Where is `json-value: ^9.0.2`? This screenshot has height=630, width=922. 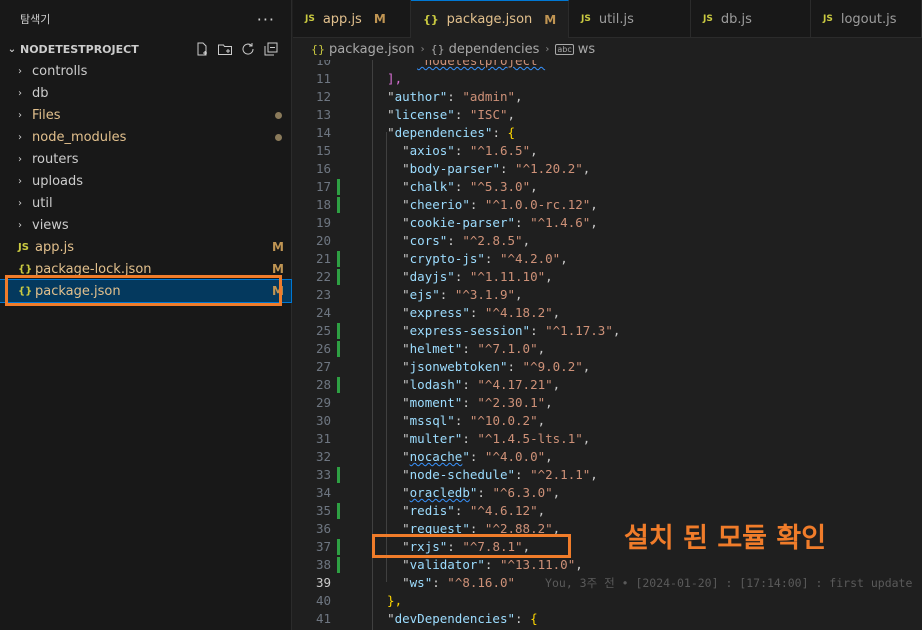 json-value: ^9.0.2 is located at coordinates (553, 366).